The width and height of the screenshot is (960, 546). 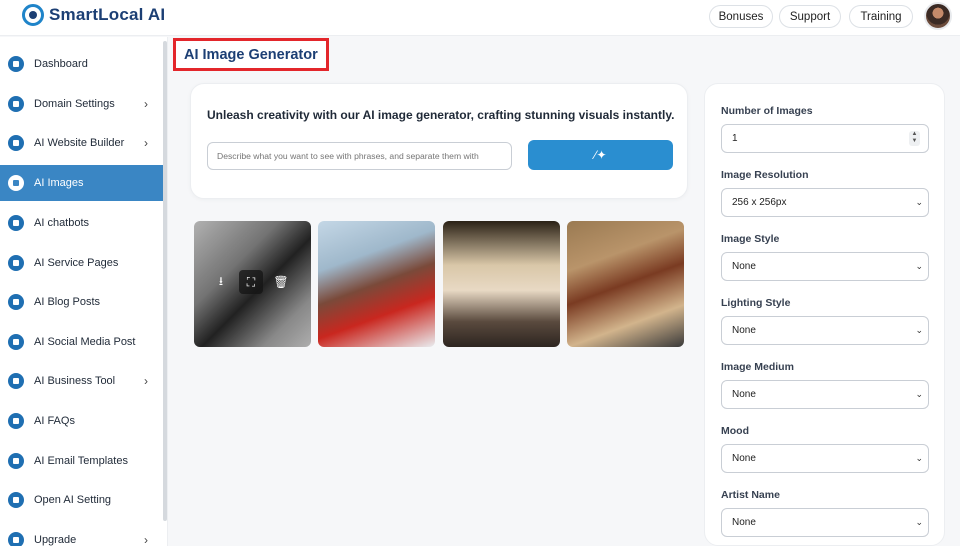 I want to click on mood-label: Mood, so click(x=735, y=431).